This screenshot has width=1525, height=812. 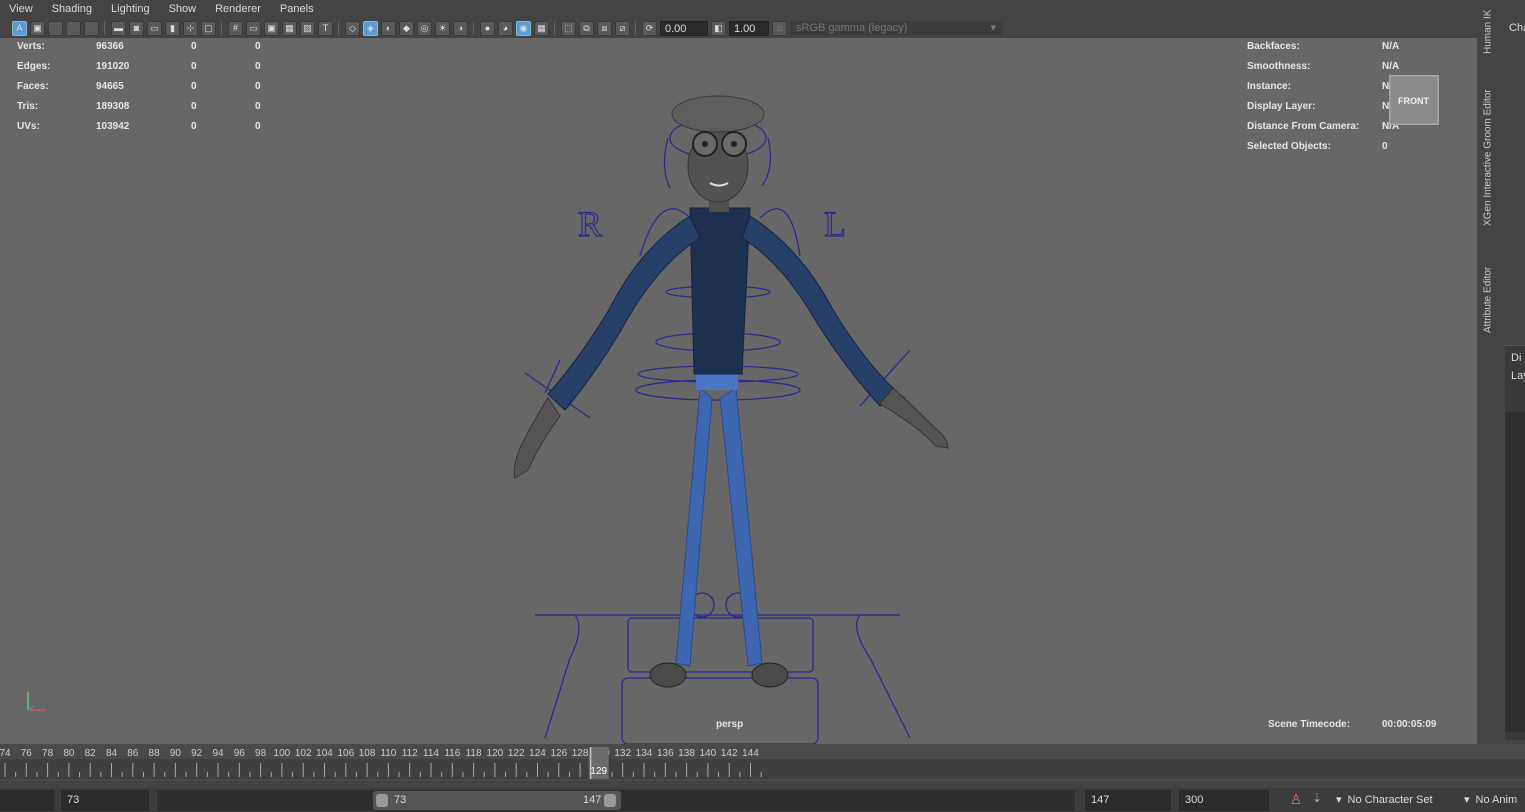 I want to click on timeline-tick-label: 116, so click(x=452, y=753).